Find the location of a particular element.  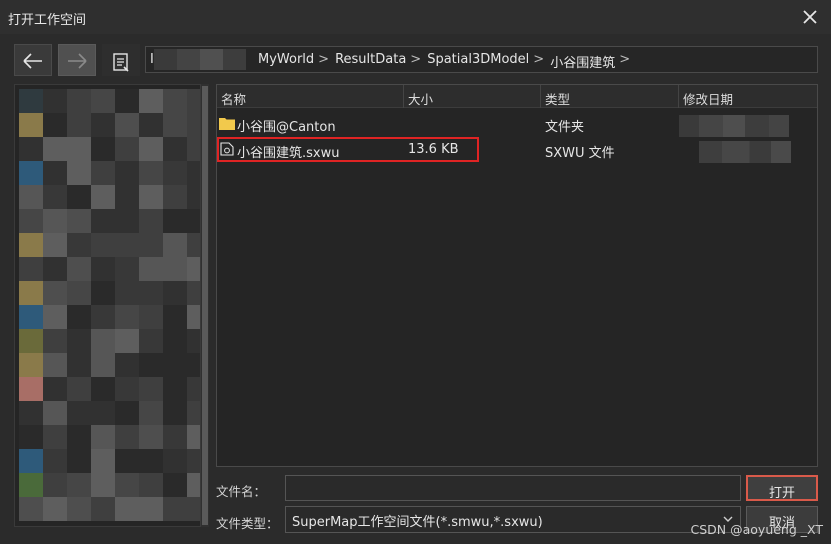

column-header-modified: 修改日期 is located at coordinates (748, 96).